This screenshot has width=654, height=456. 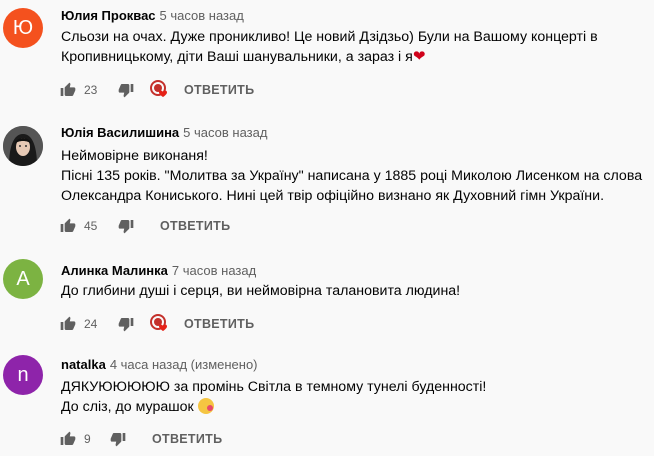 I want to click on avatar-letter: А, so click(x=23, y=278).